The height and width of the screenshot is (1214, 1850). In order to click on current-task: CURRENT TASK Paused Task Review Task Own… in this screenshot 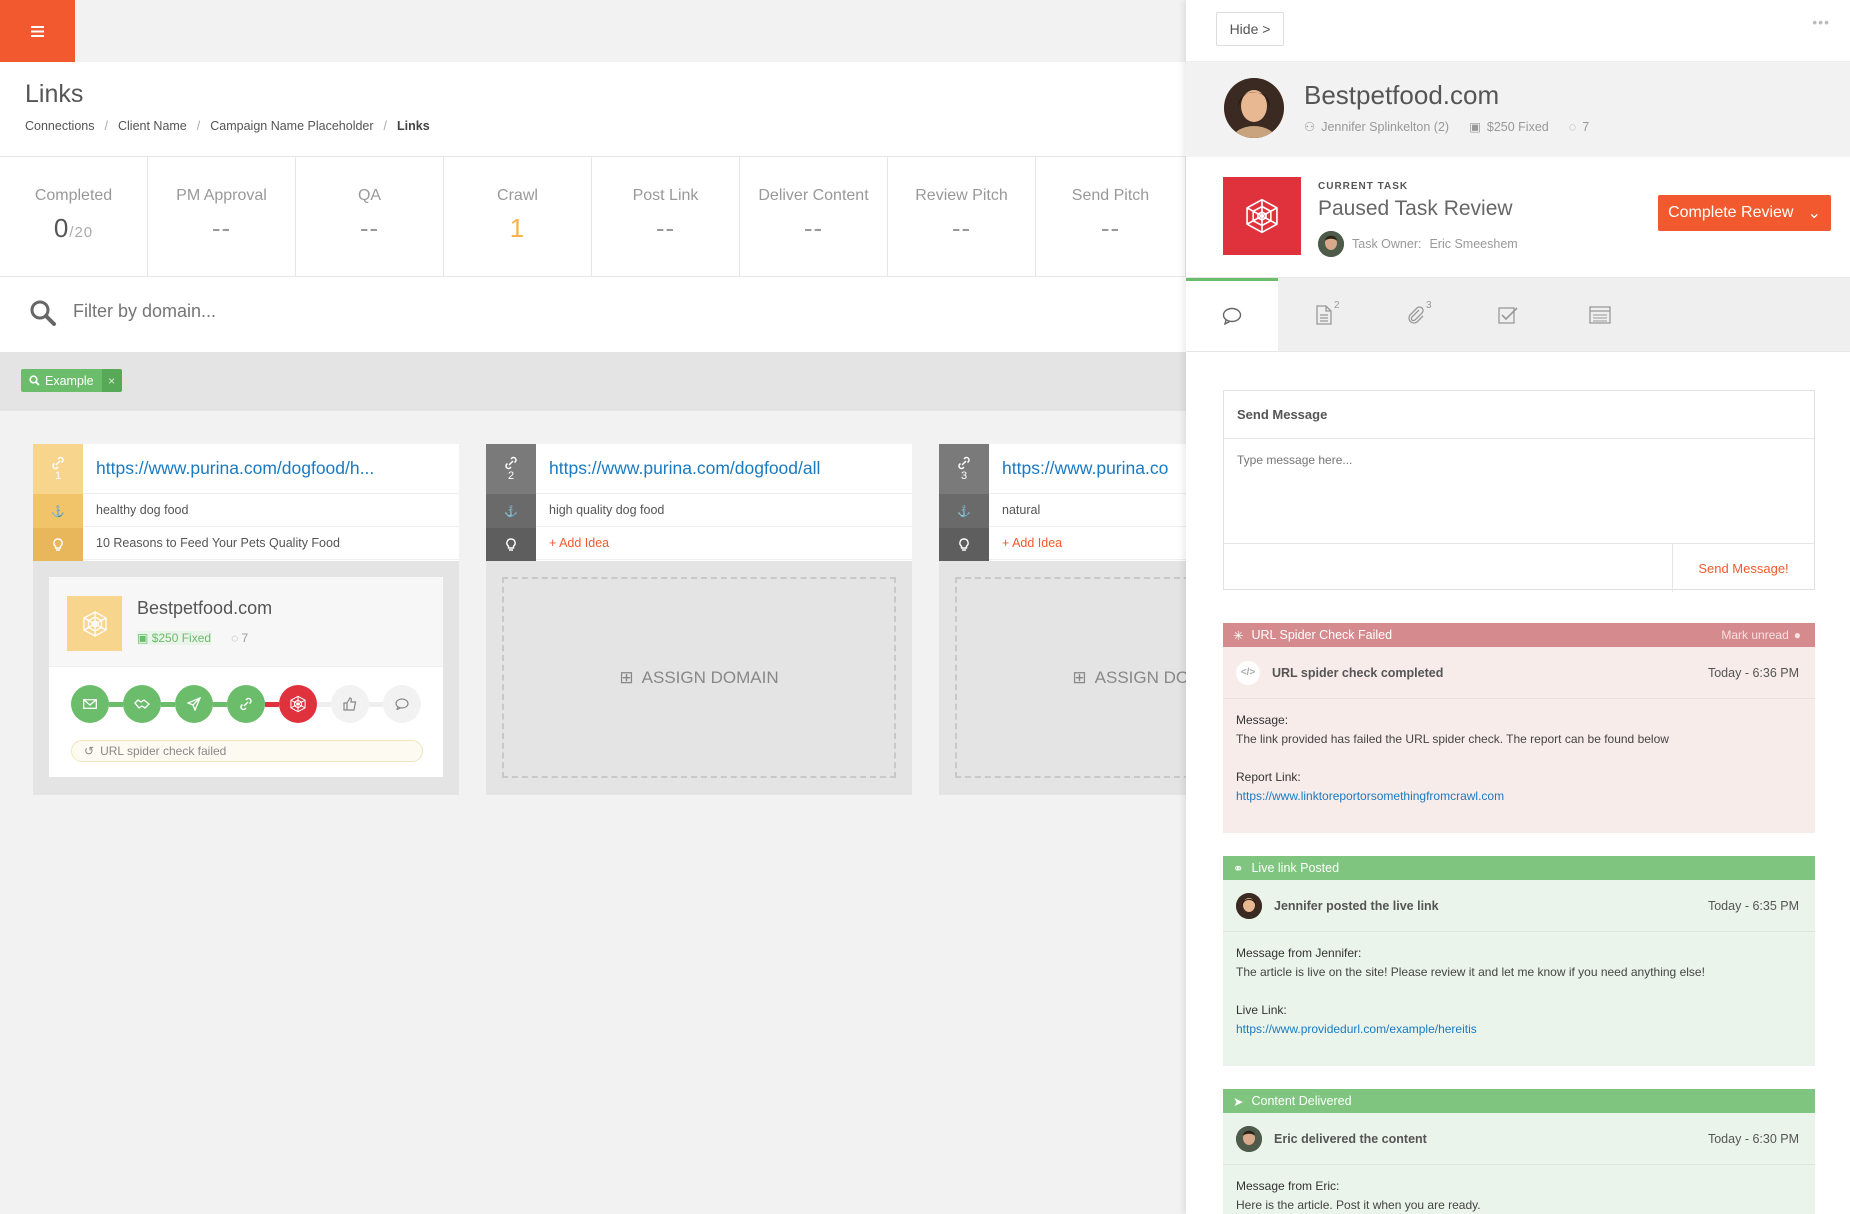, I will do `click(1518, 217)`.